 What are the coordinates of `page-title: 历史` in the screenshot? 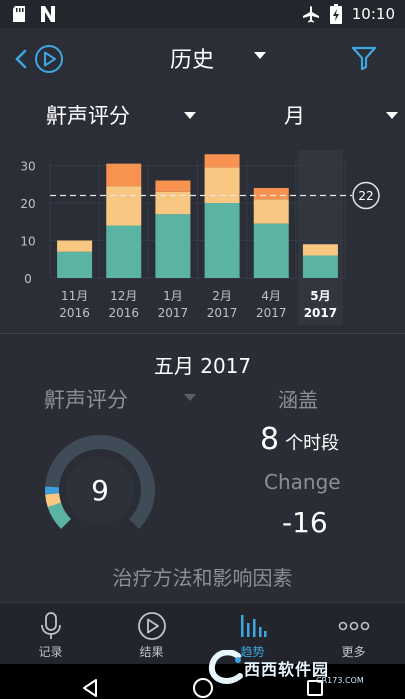 It's located at (192, 58).